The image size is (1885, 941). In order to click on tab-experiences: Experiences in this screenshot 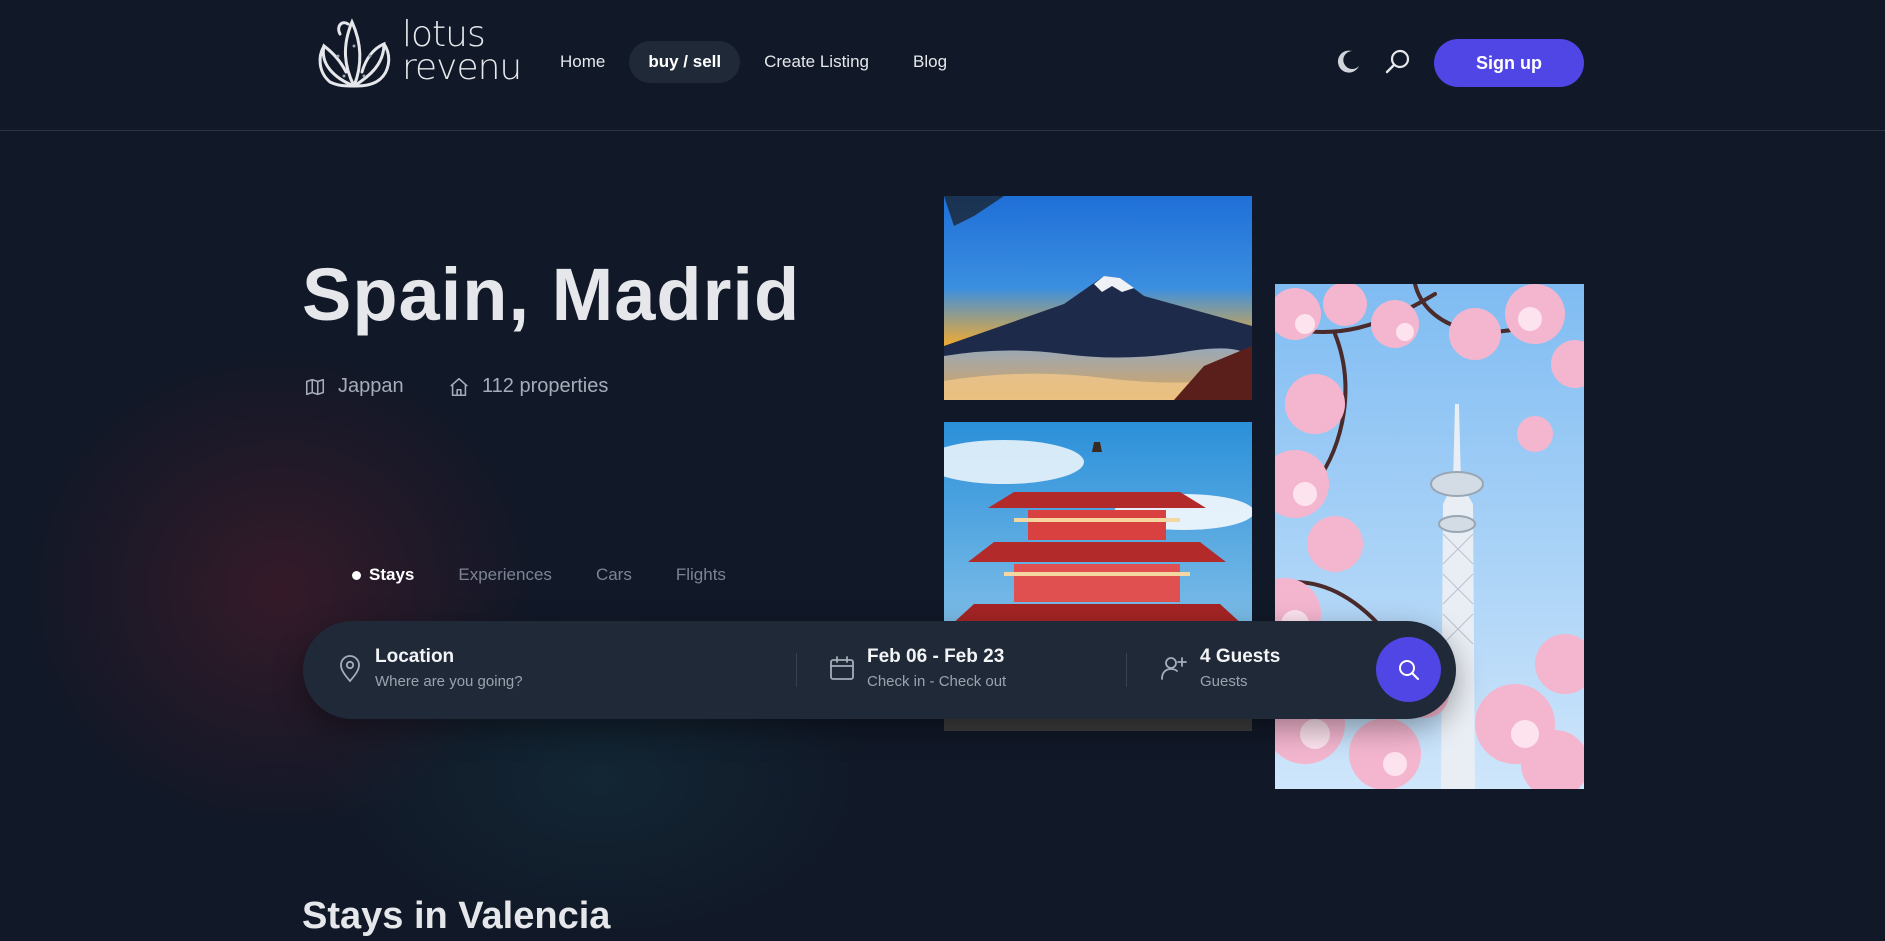, I will do `click(505, 575)`.